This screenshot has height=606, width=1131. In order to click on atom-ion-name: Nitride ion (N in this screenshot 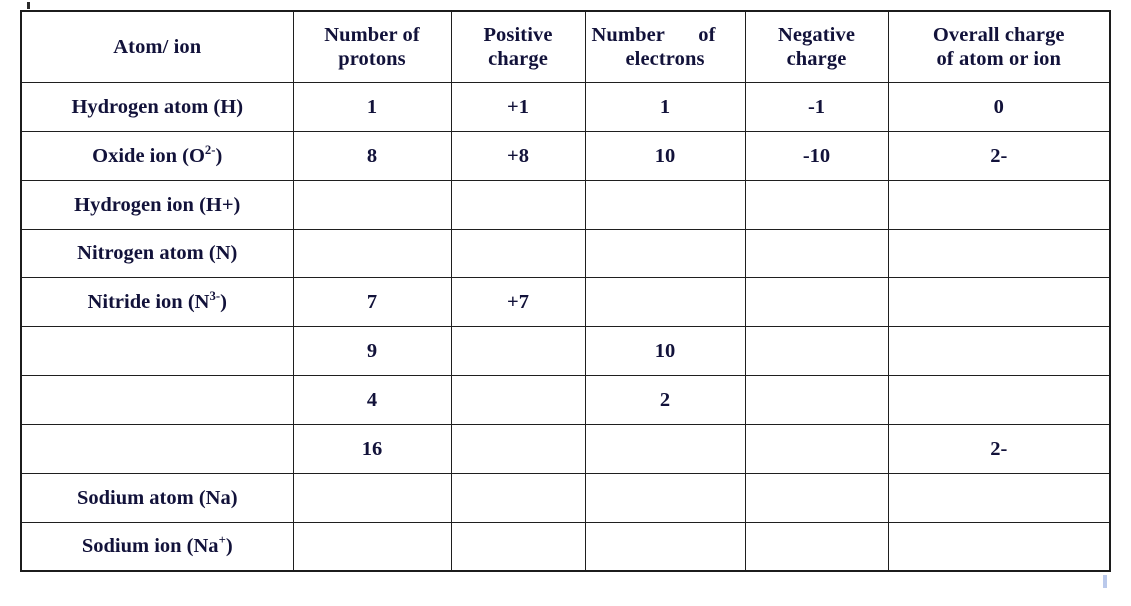, I will do `click(148, 302)`.